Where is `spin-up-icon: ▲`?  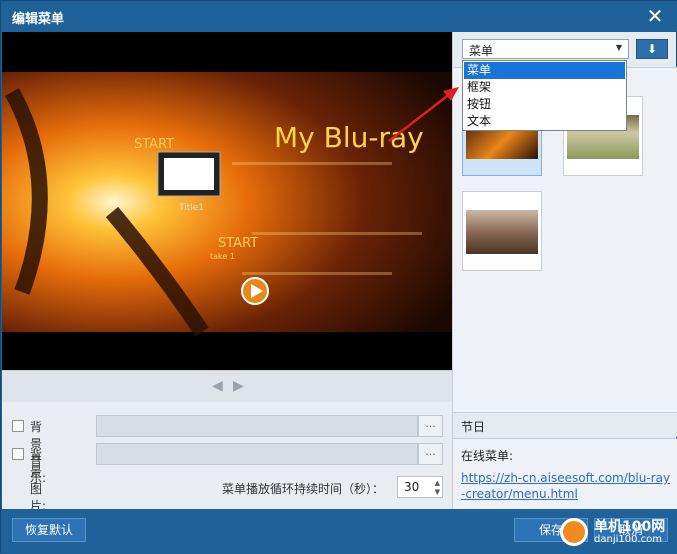
spin-up-icon: ▲ is located at coordinates (437, 483).